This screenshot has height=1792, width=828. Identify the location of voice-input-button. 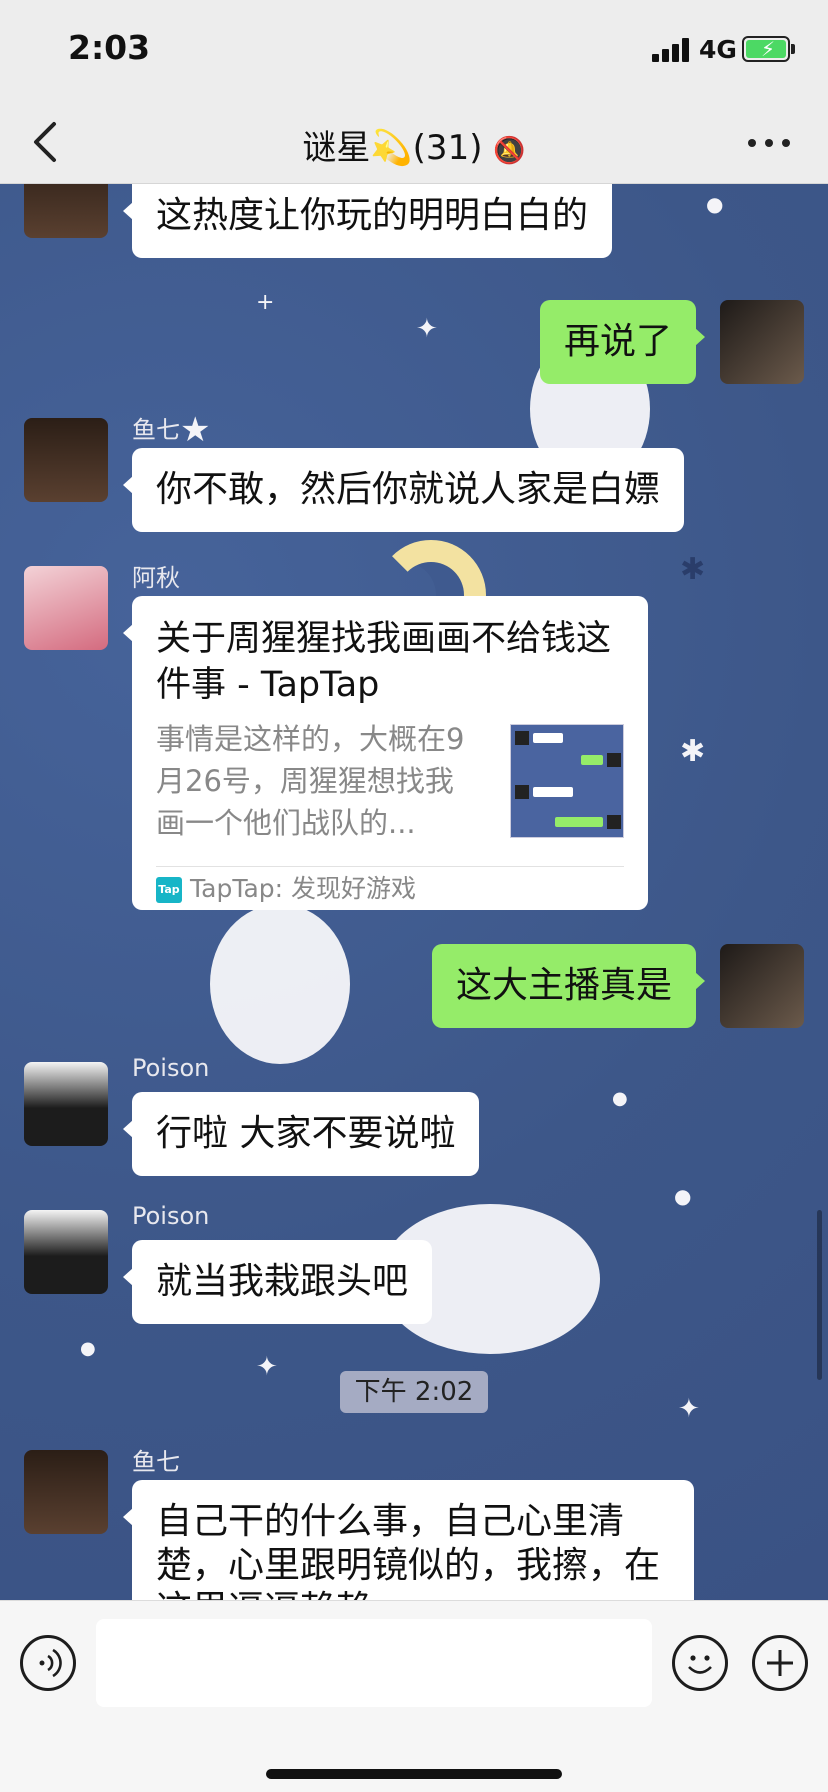
(48, 1663).